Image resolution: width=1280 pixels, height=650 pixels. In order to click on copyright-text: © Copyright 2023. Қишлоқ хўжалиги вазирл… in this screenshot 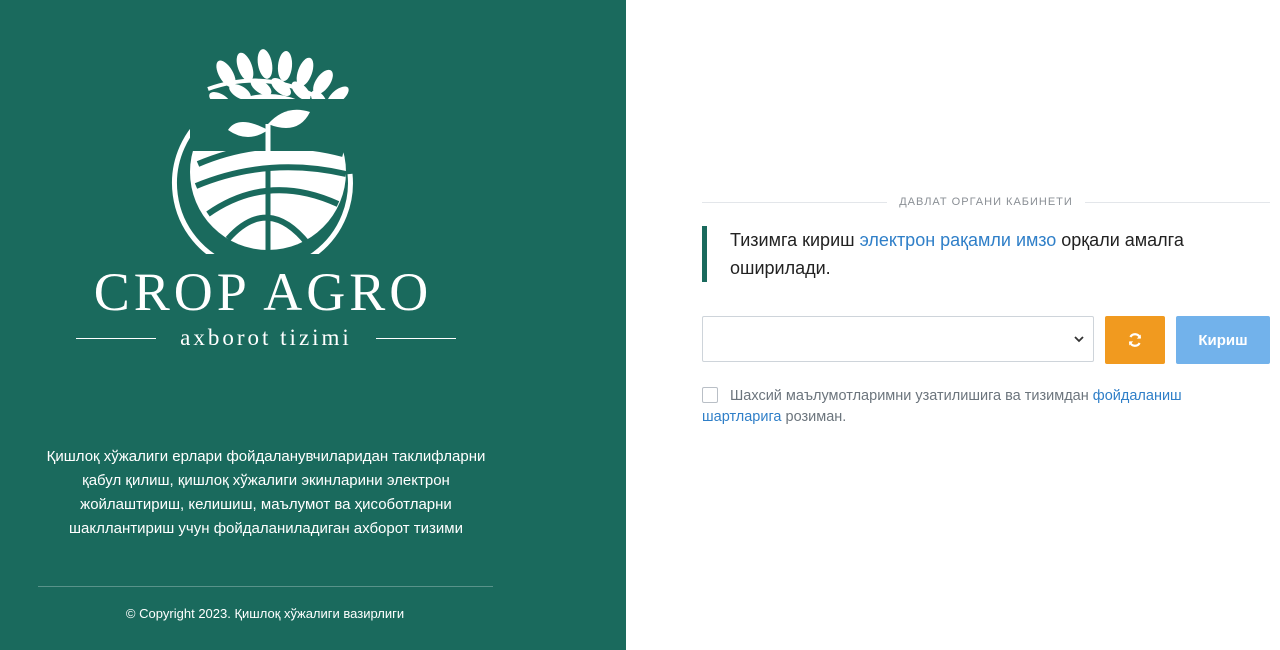, I will do `click(265, 613)`.